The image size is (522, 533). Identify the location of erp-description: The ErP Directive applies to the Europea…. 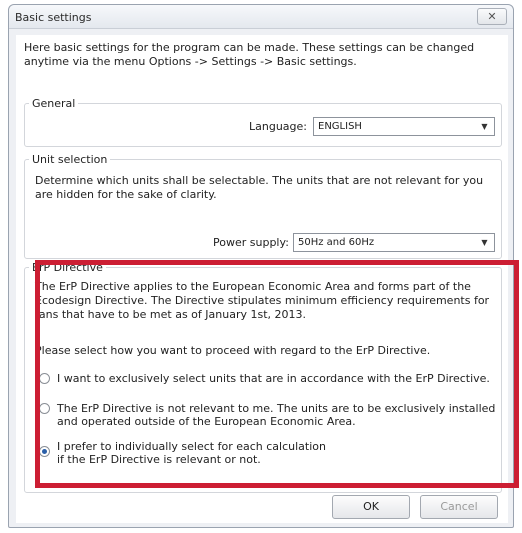
(262, 300).